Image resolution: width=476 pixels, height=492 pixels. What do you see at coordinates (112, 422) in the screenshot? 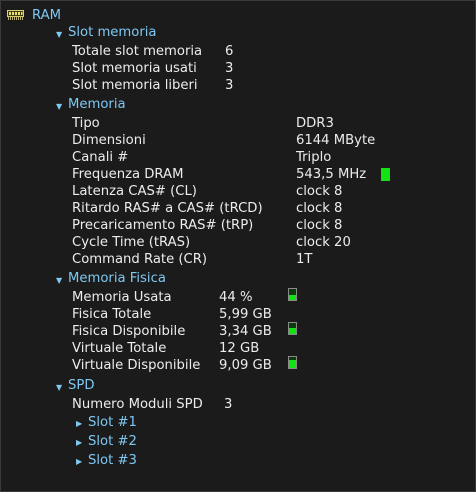
I see `spd-slot-1: Slot #1` at bounding box center [112, 422].